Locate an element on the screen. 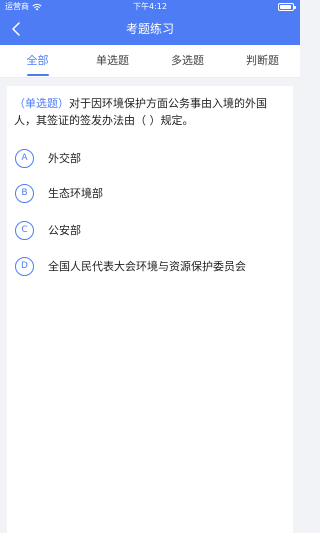 This screenshot has width=320, height=533. option-letter: C is located at coordinates (24, 230).